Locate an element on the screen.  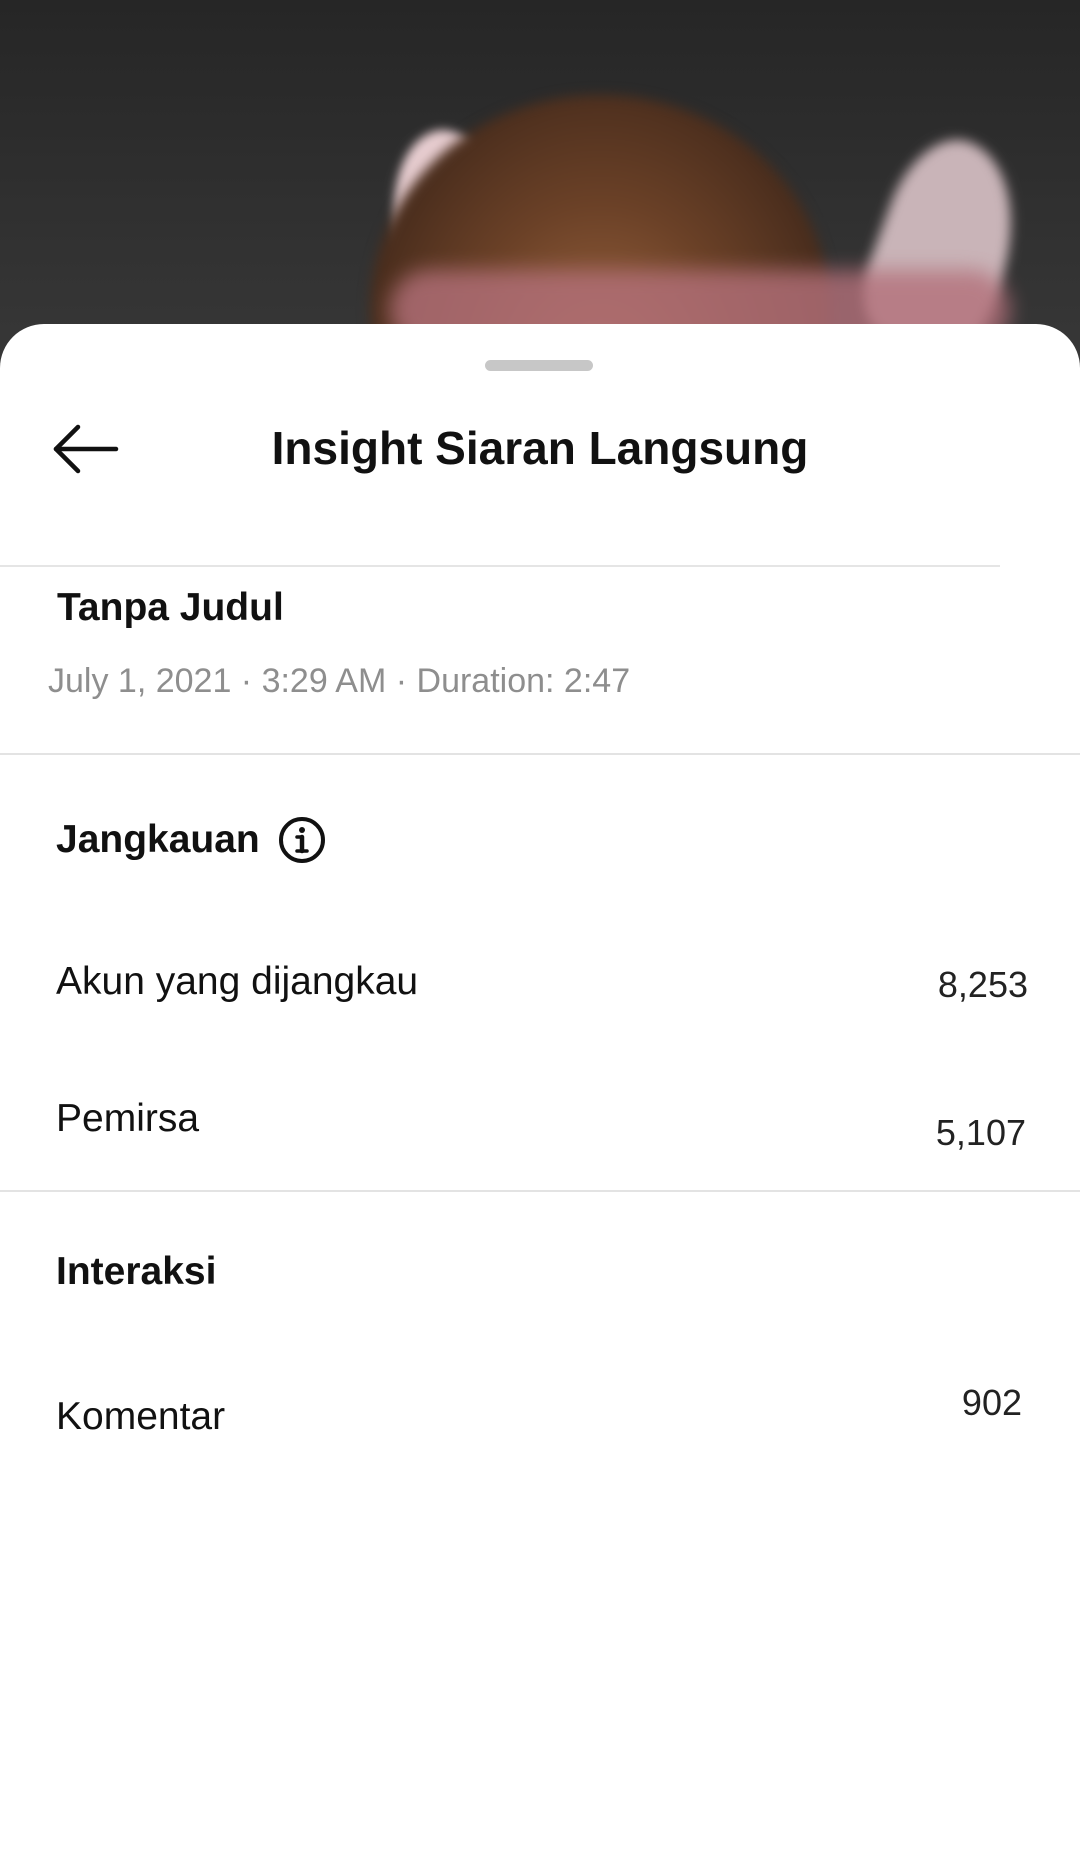
stat-label: Pemirsa is located at coordinates (128, 1118).